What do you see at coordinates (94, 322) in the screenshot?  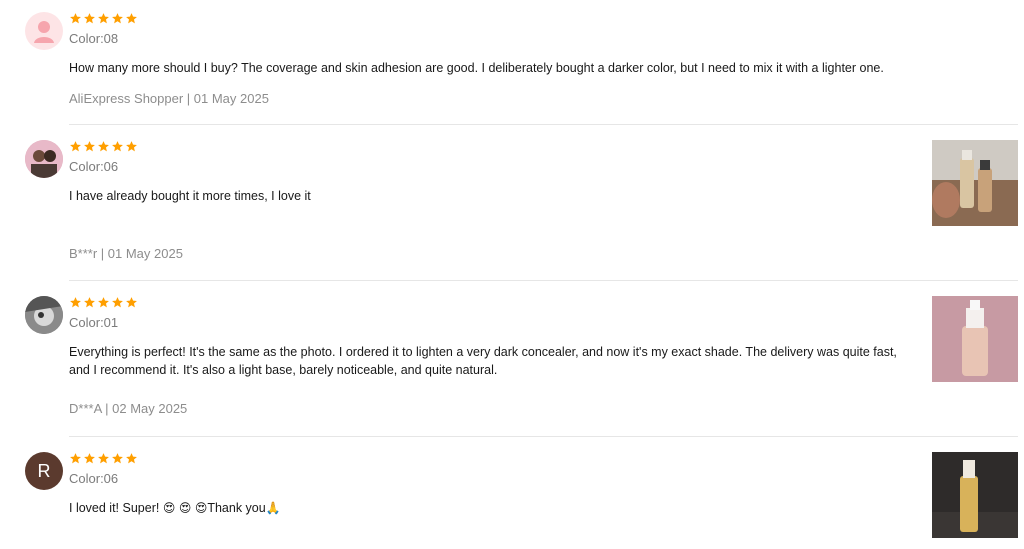 I see `color-variant: Color:01` at bounding box center [94, 322].